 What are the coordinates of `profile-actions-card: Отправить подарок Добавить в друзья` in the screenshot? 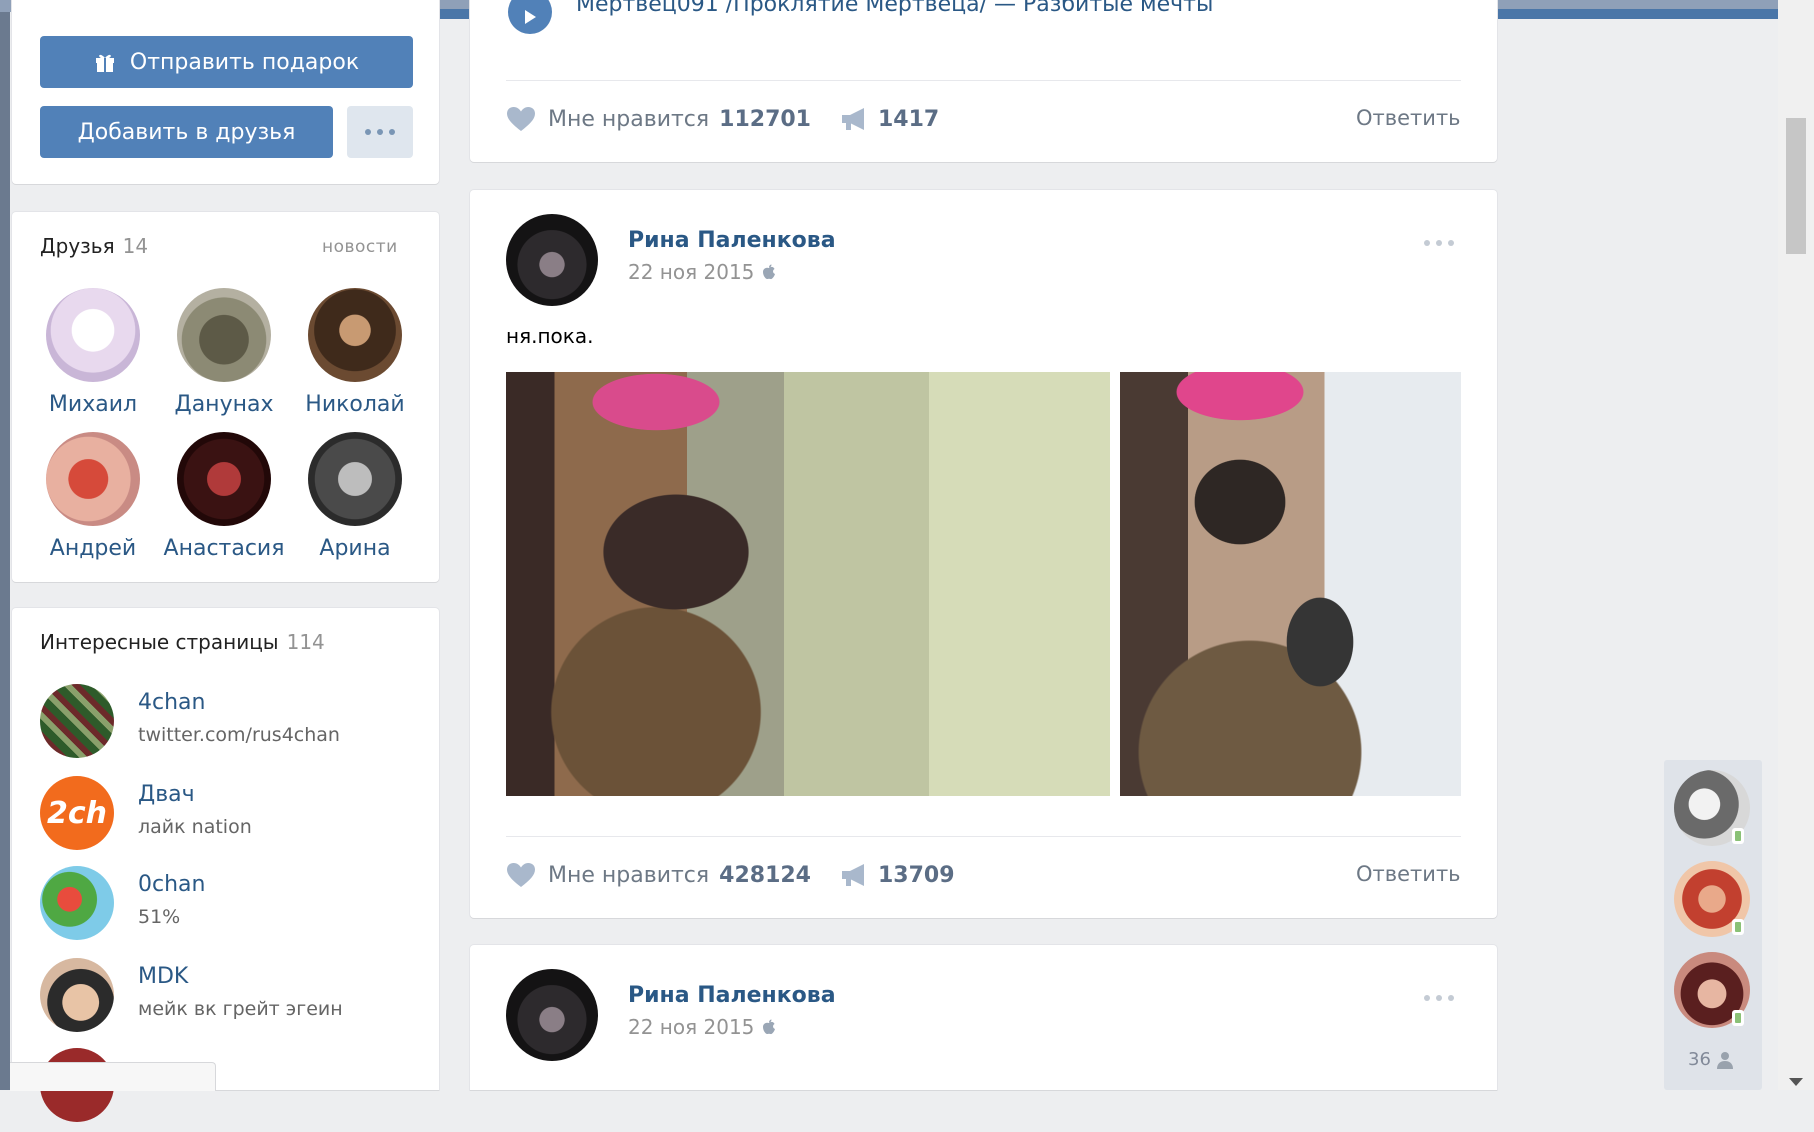 It's located at (225, 92).